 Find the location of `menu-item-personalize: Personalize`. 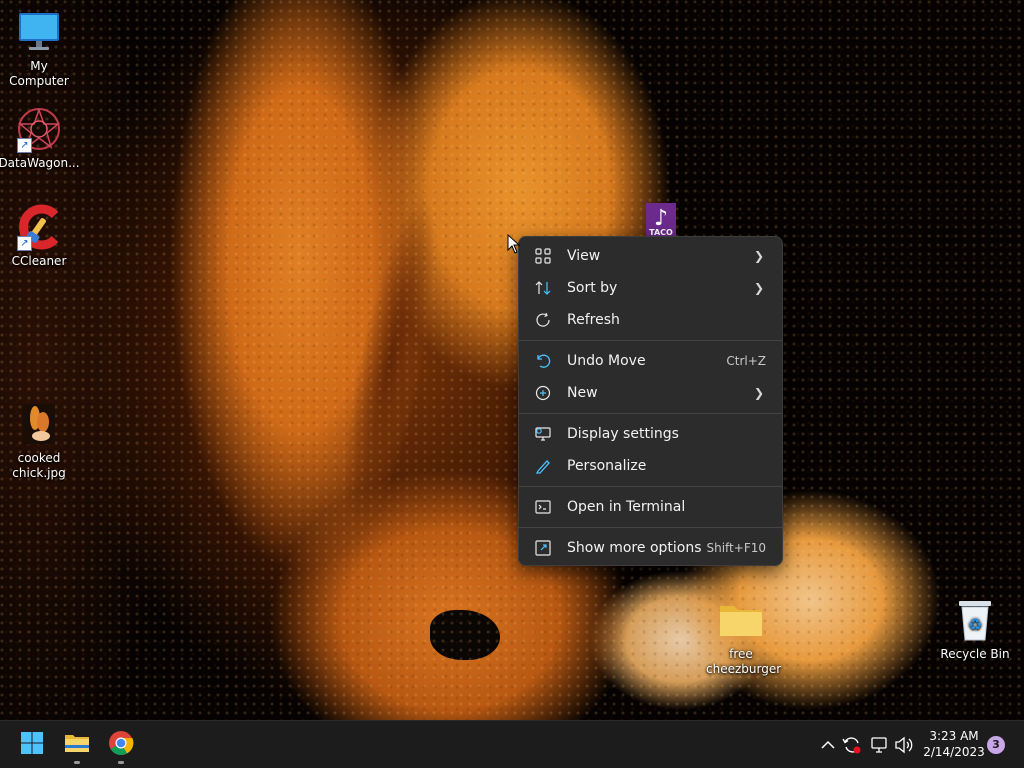

menu-item-personalize: Personalize is located at coordinates (650, 466).